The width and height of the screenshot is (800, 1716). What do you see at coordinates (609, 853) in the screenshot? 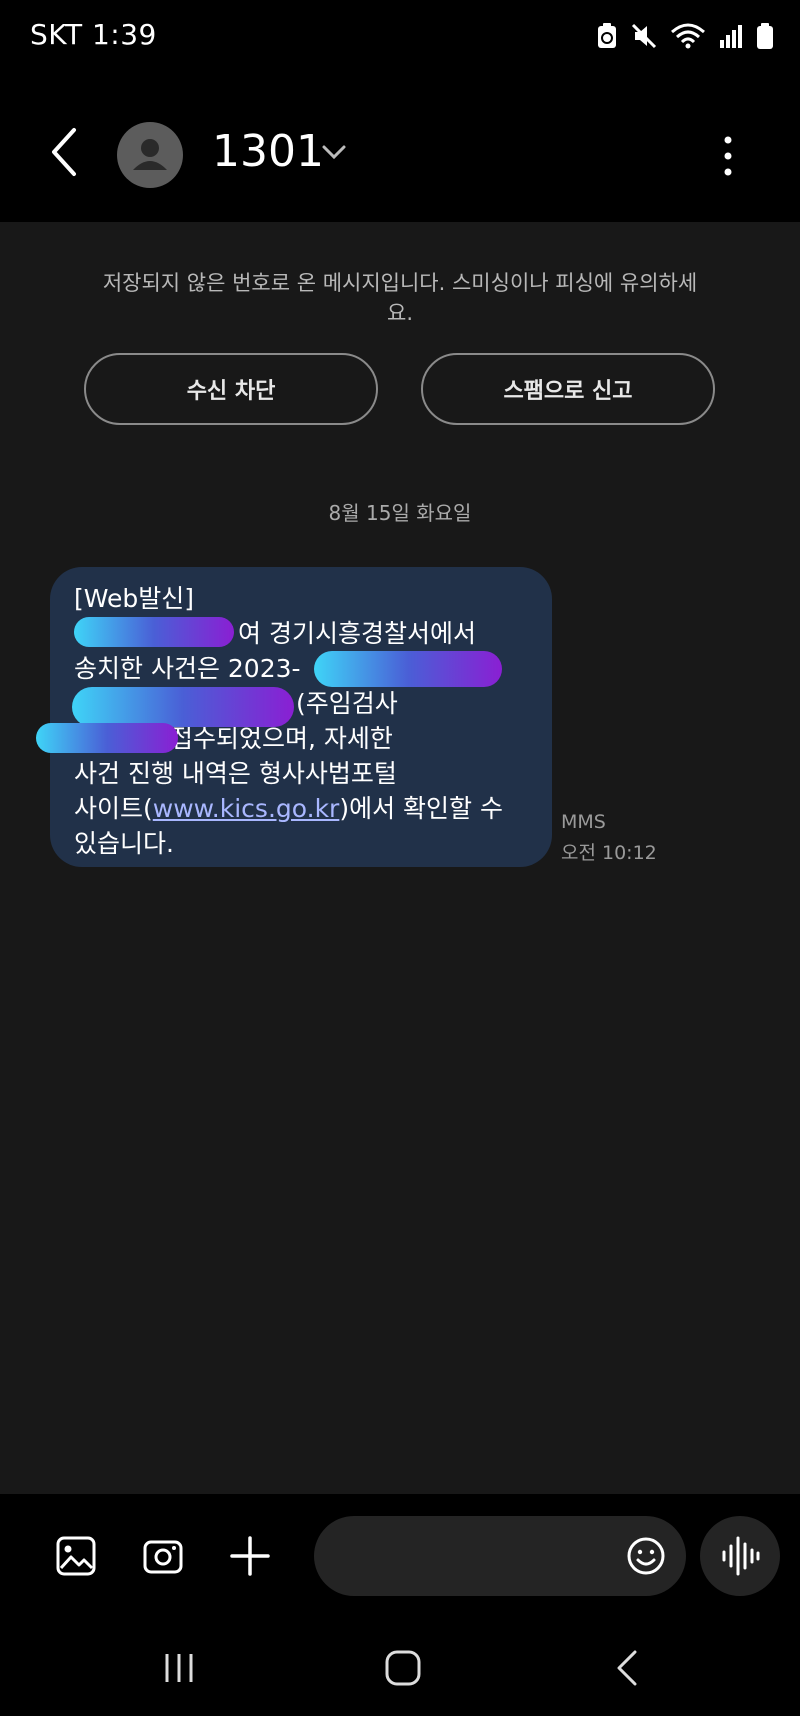
I see `message-time: 오전 10:12` at bounding box center [609, 853].